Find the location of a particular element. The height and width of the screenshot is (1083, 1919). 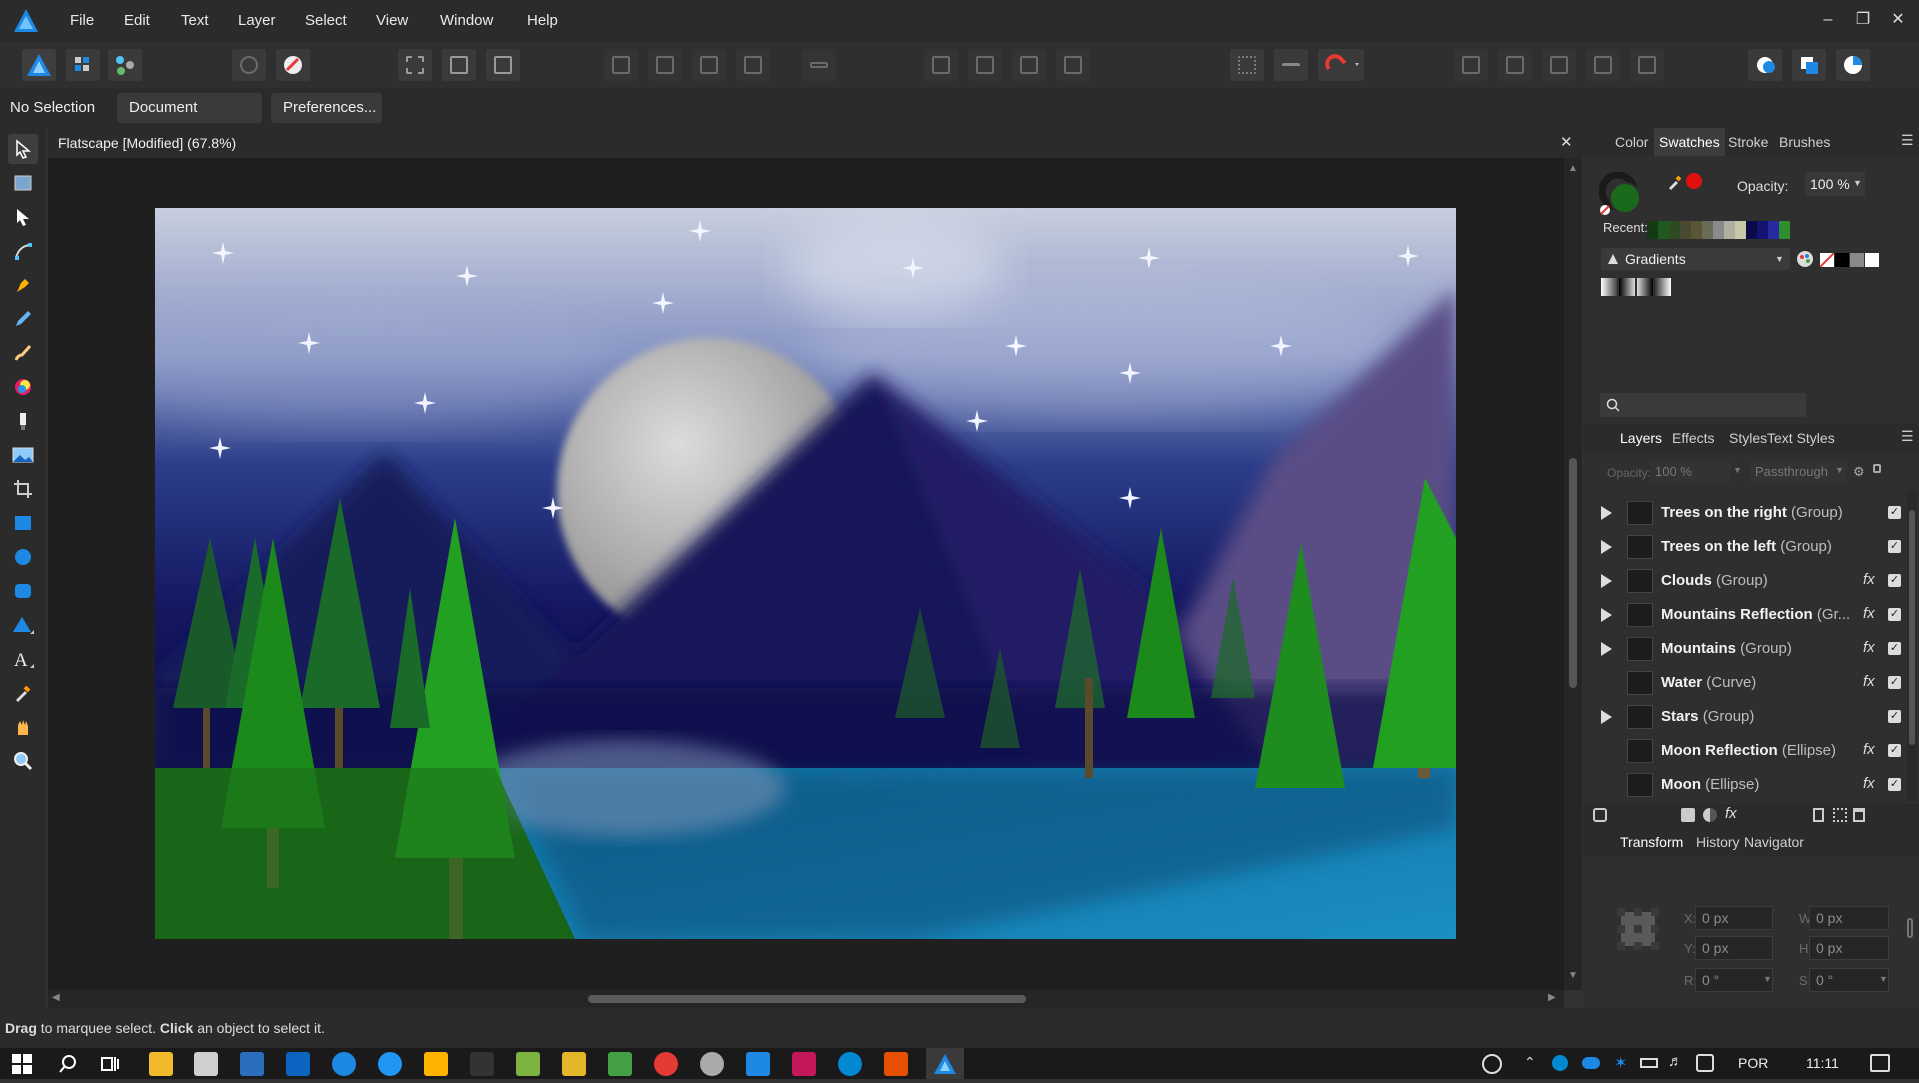

color-picker-icon is located at coordinates (1675, 182).